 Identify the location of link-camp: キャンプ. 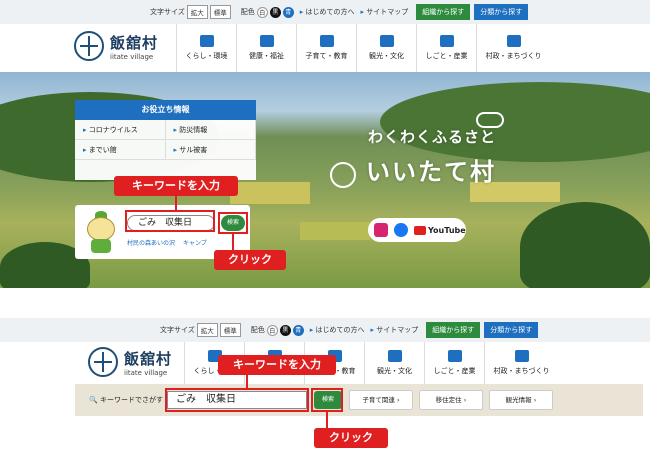
(195, 243).